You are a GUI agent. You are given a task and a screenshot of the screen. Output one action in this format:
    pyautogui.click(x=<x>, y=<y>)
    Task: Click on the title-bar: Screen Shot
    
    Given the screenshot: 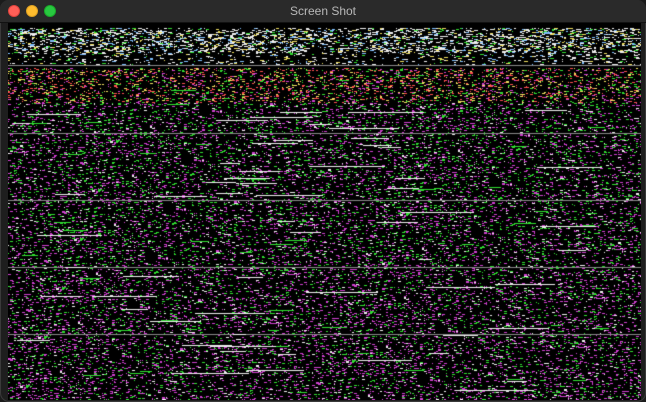 What is the action you would take?
    pyautogui.click(x=323, y=11)
    